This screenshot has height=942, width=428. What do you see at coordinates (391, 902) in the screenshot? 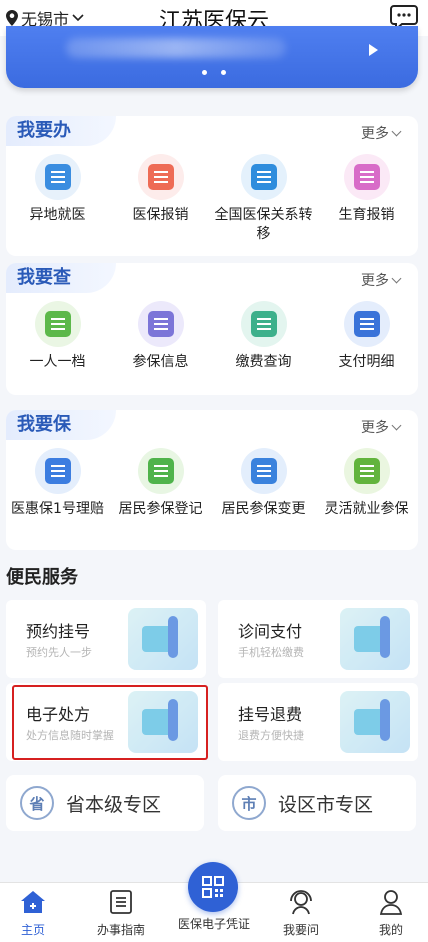
I see `user-icon` at bounding box center [391, 902].